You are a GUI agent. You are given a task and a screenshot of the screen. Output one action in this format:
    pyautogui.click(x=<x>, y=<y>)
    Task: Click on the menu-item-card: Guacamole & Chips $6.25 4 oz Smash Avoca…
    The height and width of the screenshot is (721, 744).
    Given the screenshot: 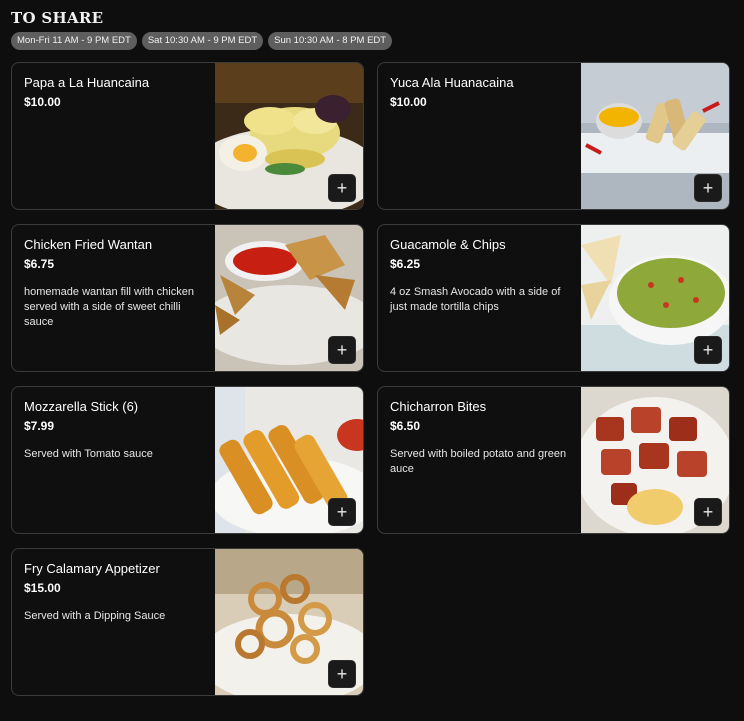 What is the action you would take?
    pyautogui.click(x=553, y=298)
    